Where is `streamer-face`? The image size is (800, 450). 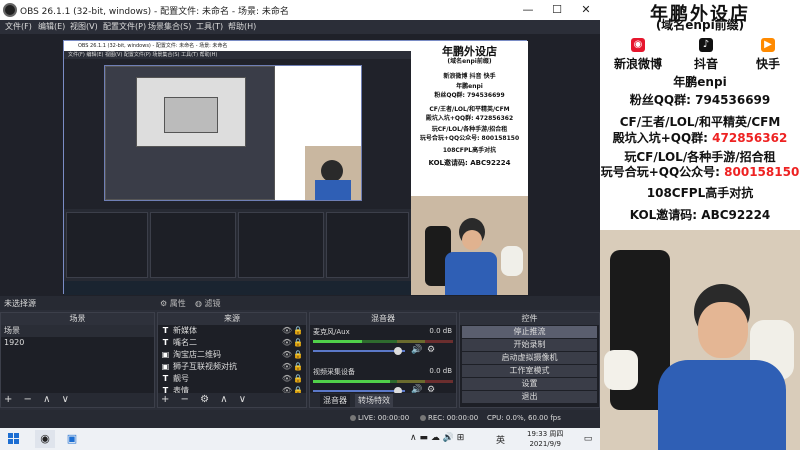 streamer-face is located at coordinates (723, 330).